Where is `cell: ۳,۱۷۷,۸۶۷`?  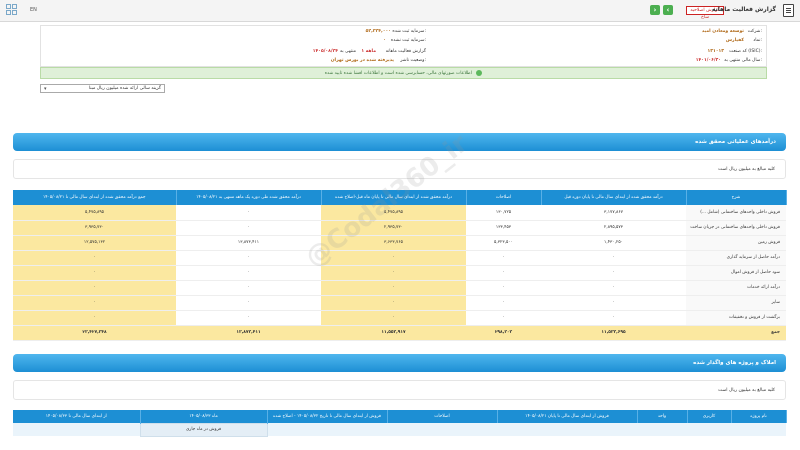 cell: ۳,۱۷۷,۸۶۷ is located at coordinates (613, 213).